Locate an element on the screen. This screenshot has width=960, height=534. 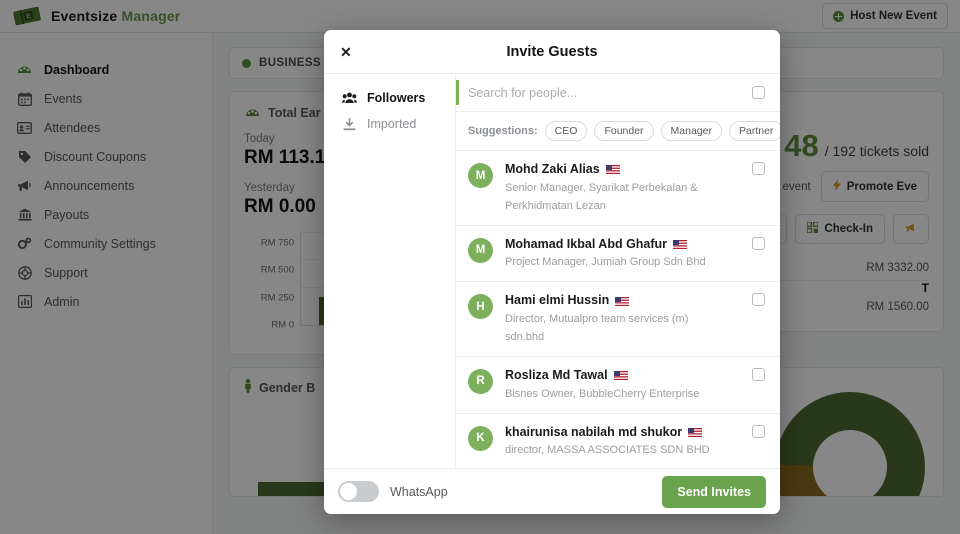
person-name-row: Rosliza Md Tawal is located at coordinates (616, 376).